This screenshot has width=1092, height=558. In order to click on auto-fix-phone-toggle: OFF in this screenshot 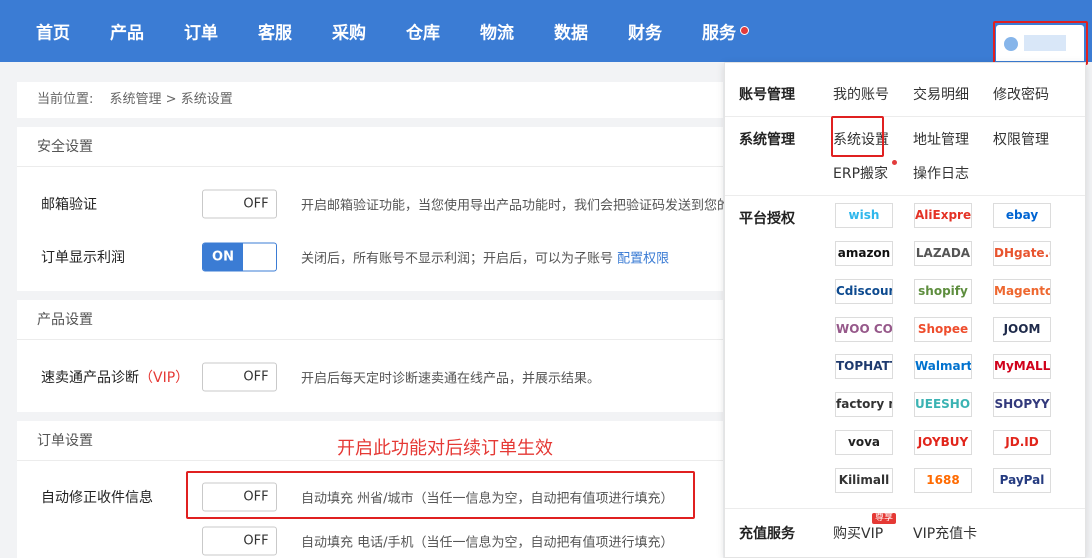, I will do `click(239, 541)`.